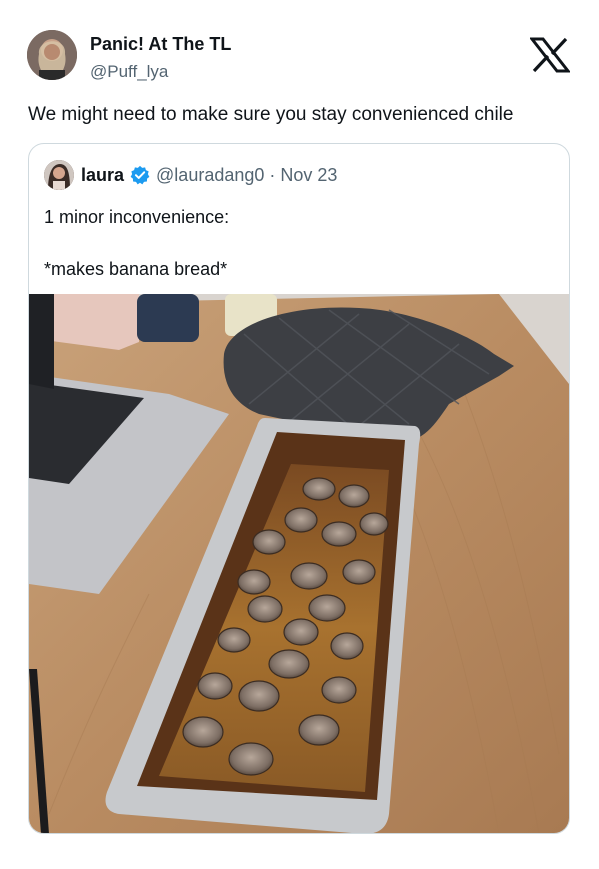 The height and width of the screenshot is (869, 599). Describe the element at coordinates (137, 217) in the screenshot. I see `quoted-tweet-text-line1: 1 minor inconvenience:` at that location.